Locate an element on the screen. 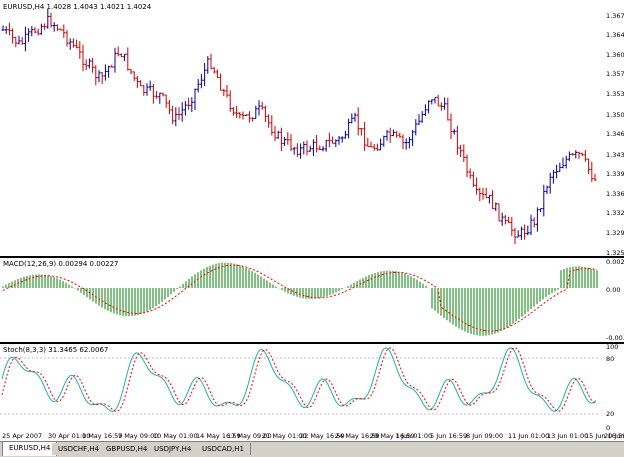 The width and height of the screenshot is (624, 457). time-axis-label: 20 Jun 09:00 is located at coordinates (614, 436).